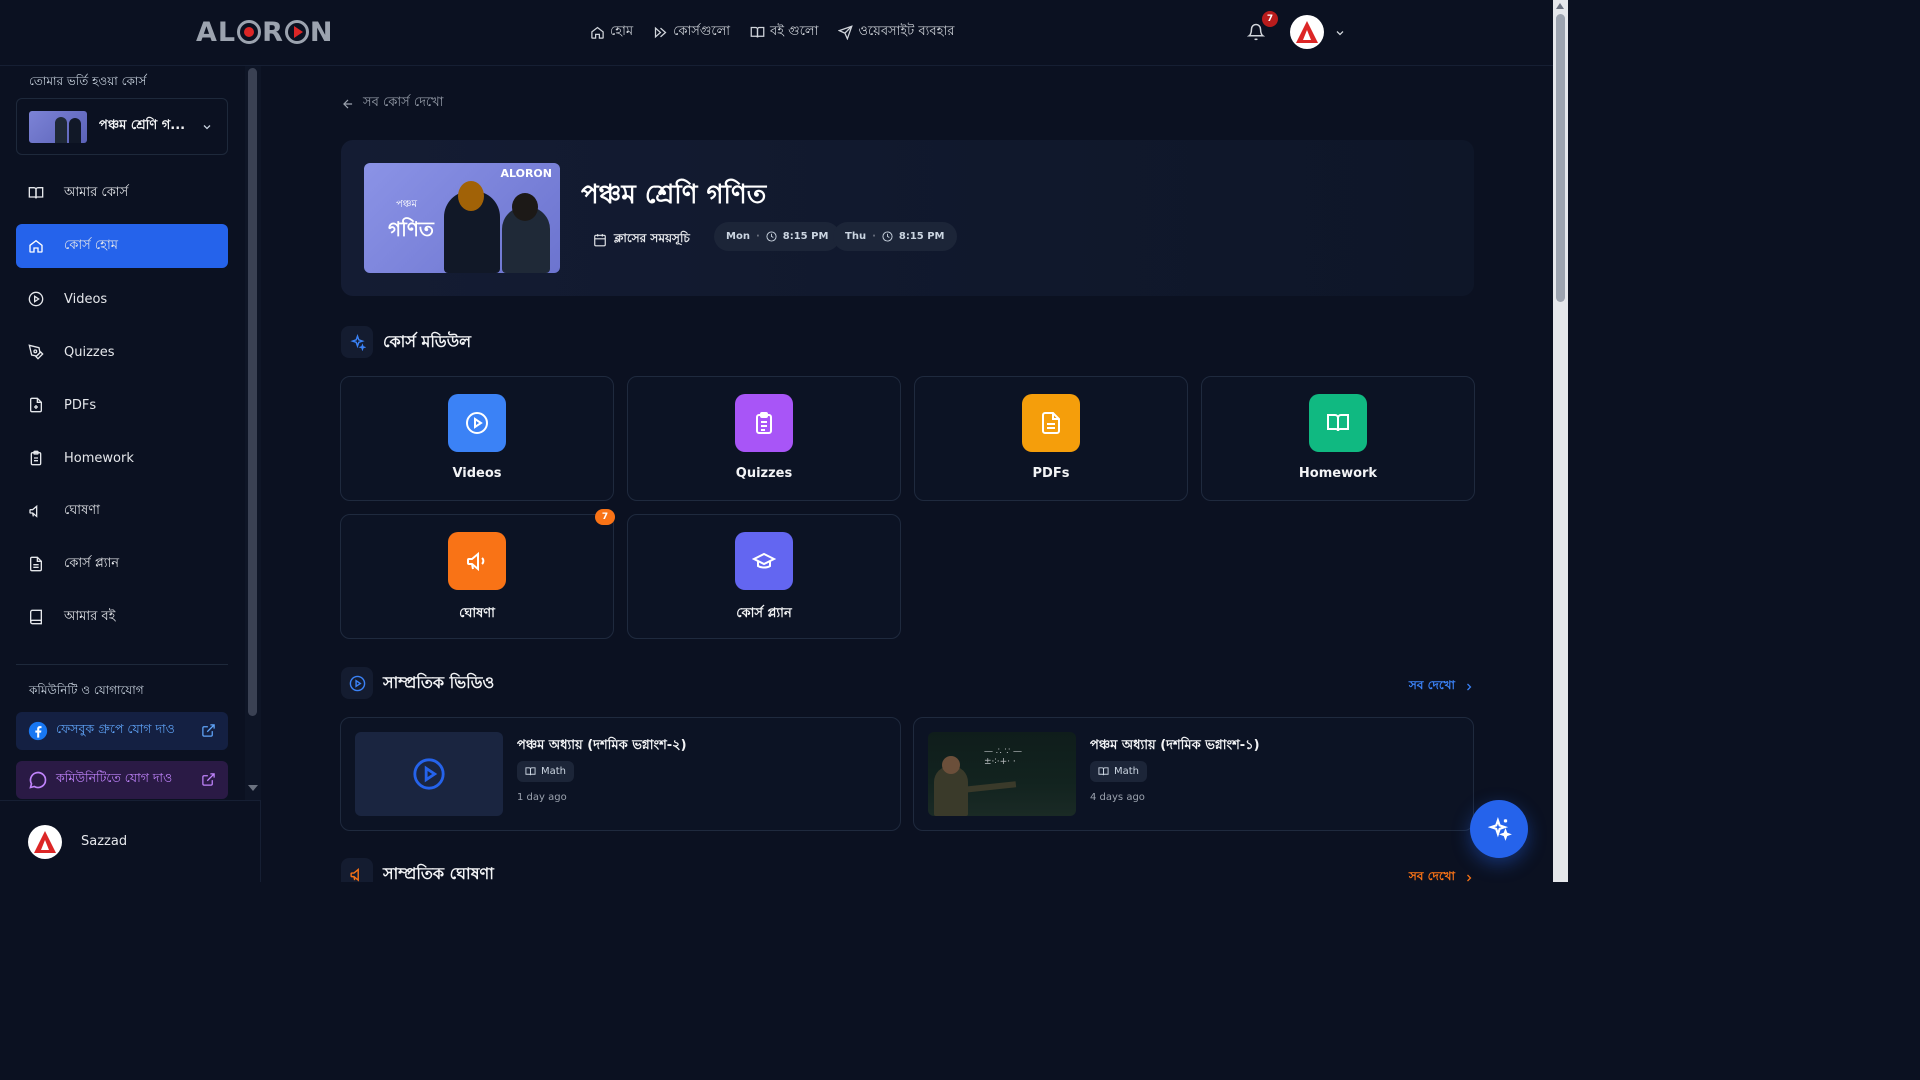 The height and width of the screenshot is (1080, 1920). I want to click on user-name: Sazzad, so click(104, 841).